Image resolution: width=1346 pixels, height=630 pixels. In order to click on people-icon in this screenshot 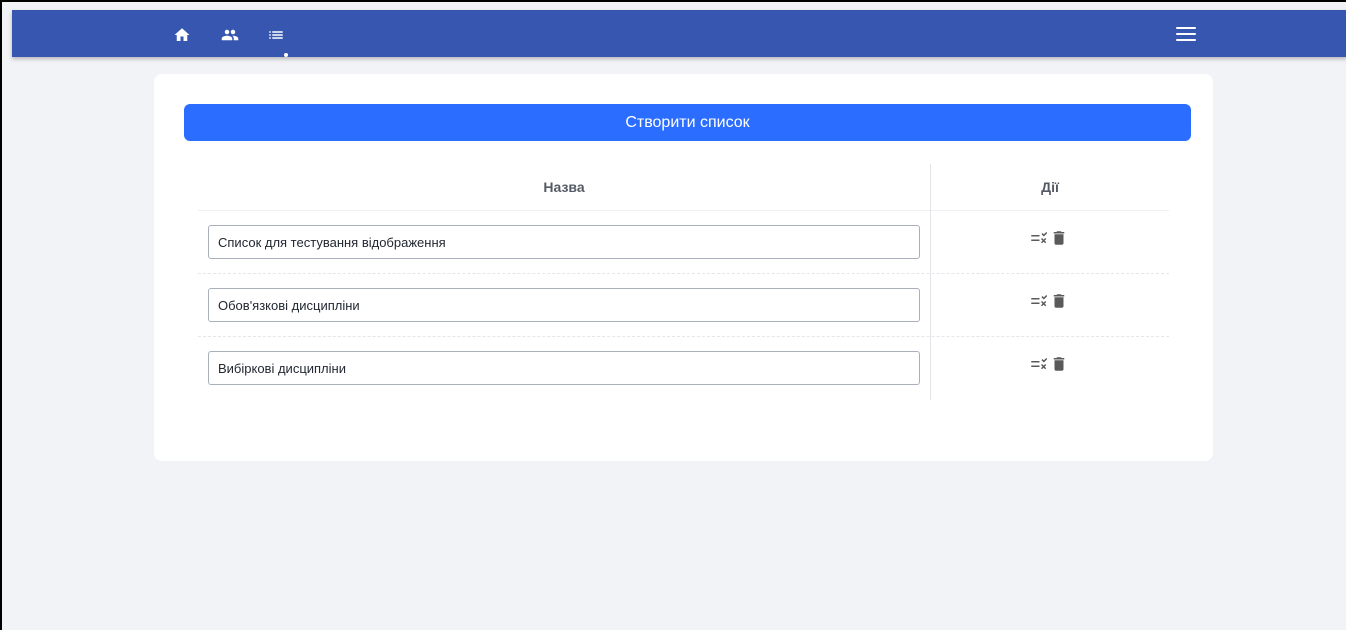, I will do `click(230, 35)`.